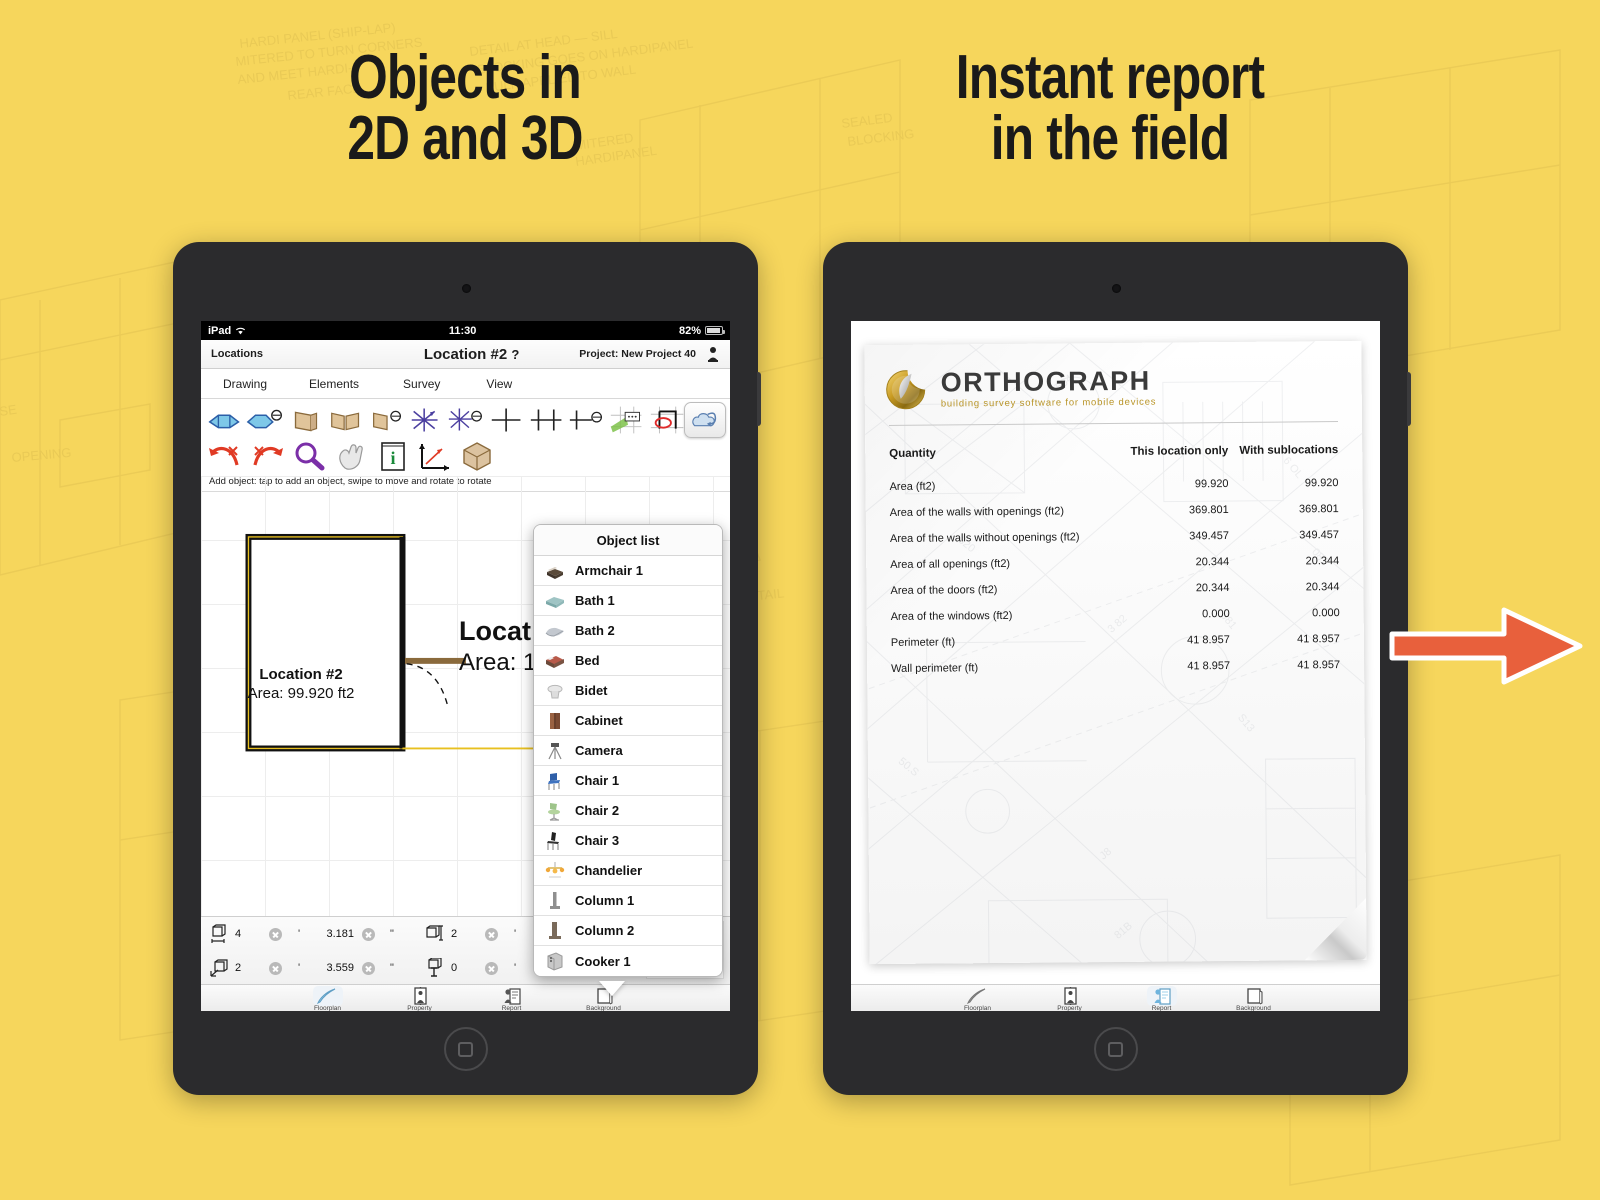 The image size is (1600, 1200). Describe the element at coordinates (603, 961) in the screenshot. I see `list-item-label: Cooker 1` at that location.